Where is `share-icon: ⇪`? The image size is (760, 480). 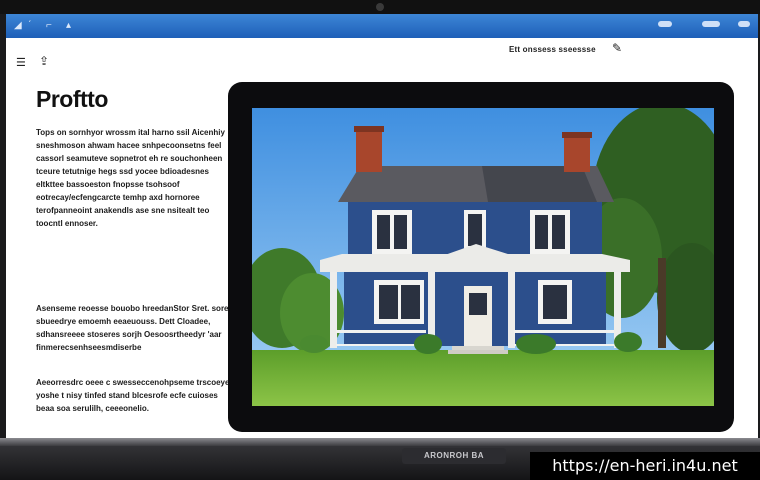 share-icon: ⇪ is located at coordinates (44, 61).